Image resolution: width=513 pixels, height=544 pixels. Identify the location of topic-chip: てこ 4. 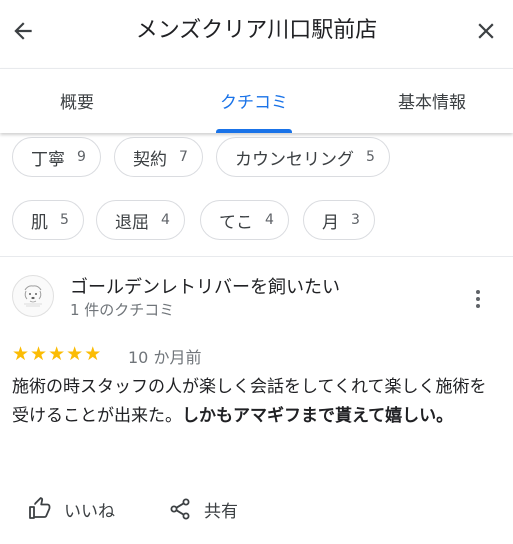
(244, 220).